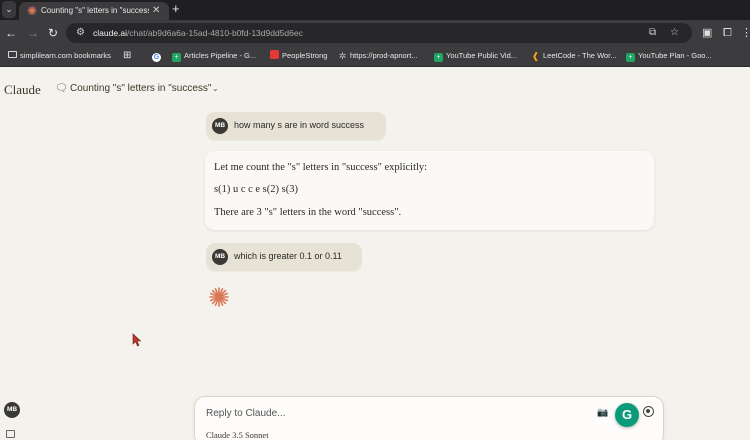 This screenshot has width=750, height=440. I want to click on grammarly-icon: G, so click(627, 415).